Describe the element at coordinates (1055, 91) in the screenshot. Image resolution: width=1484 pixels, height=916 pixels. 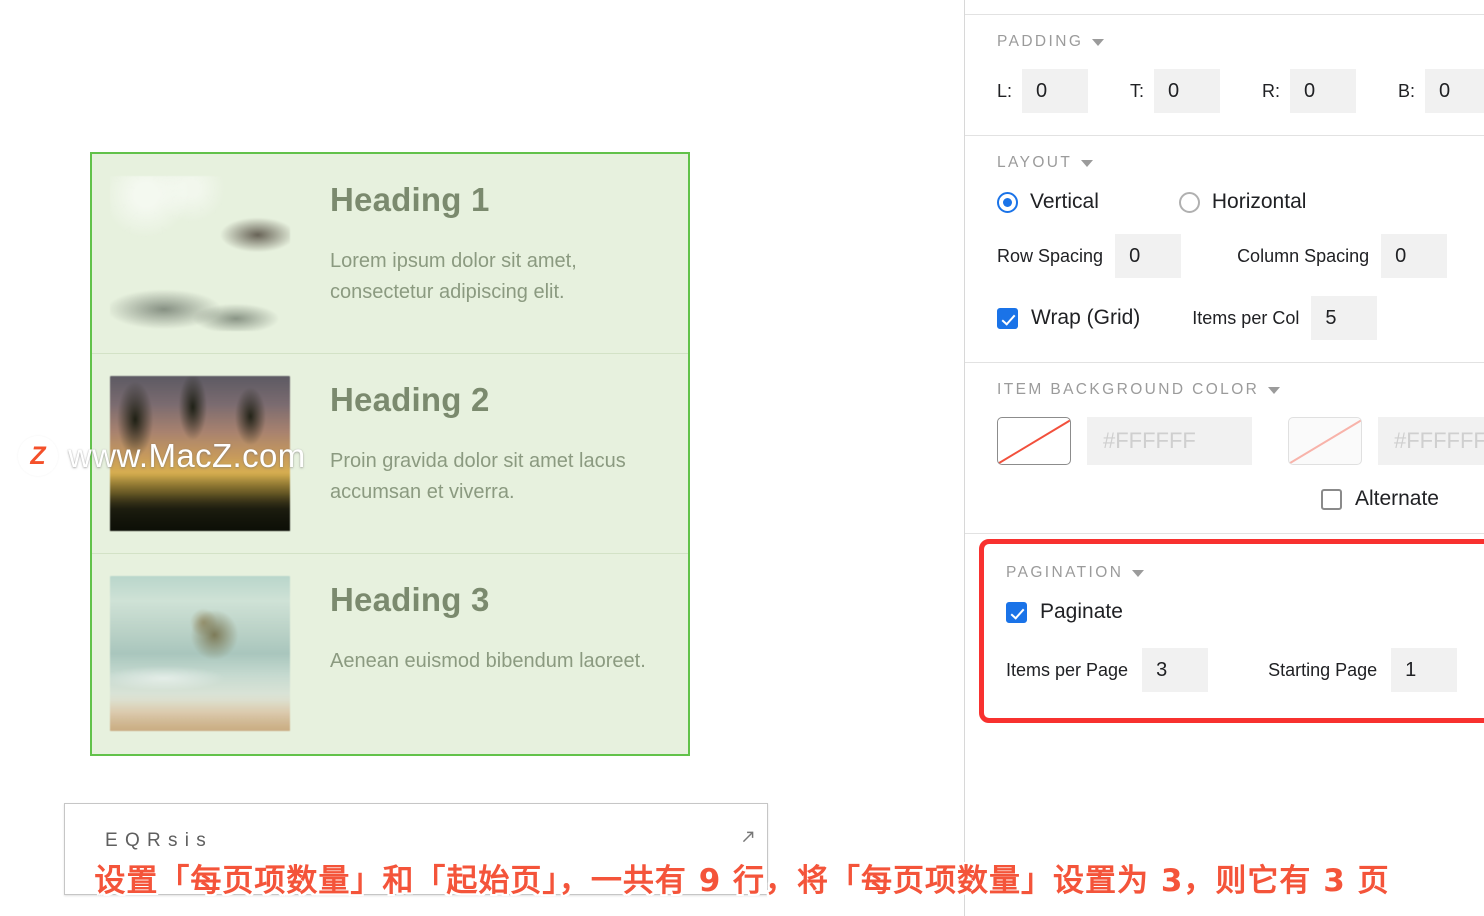
I see `padding-left-input: 0` at that location.